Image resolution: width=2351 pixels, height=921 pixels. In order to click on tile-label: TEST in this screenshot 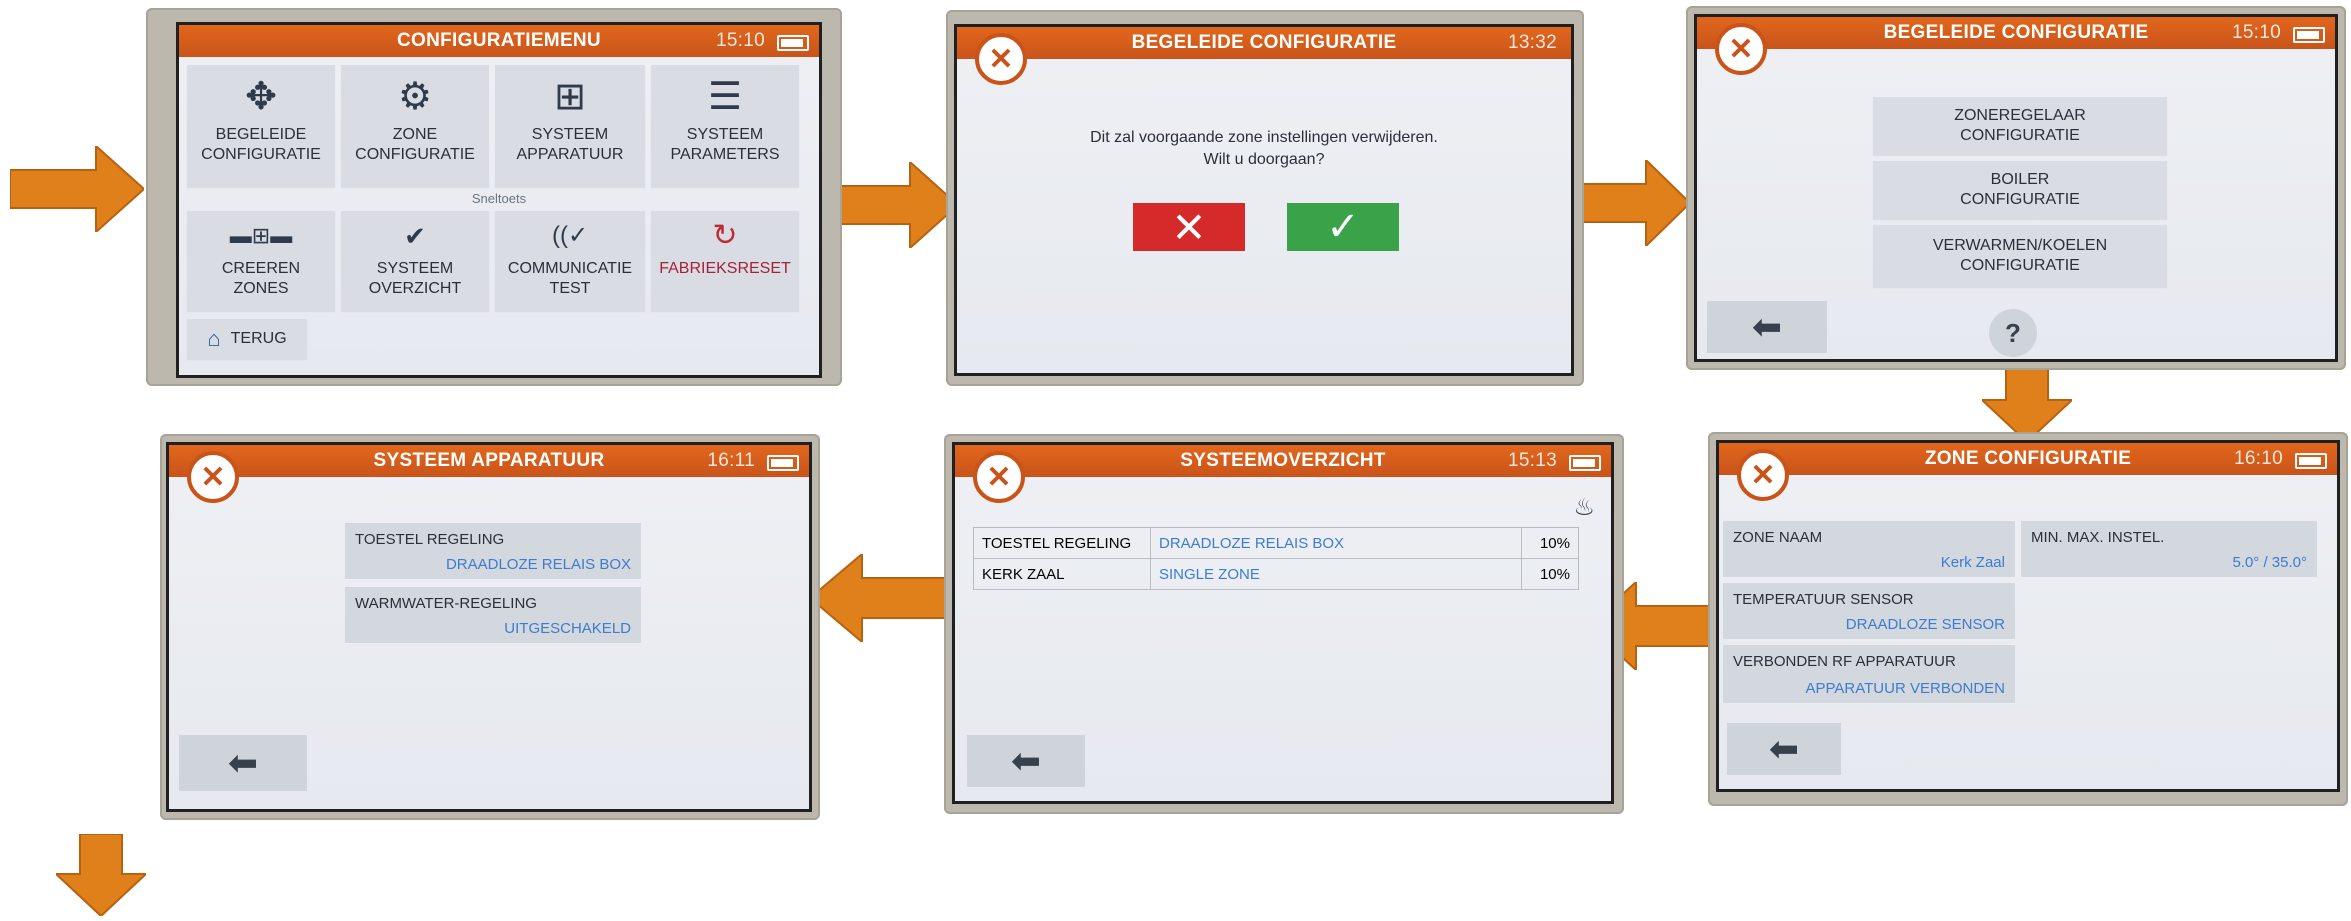, I will do `click(570, 288)`.